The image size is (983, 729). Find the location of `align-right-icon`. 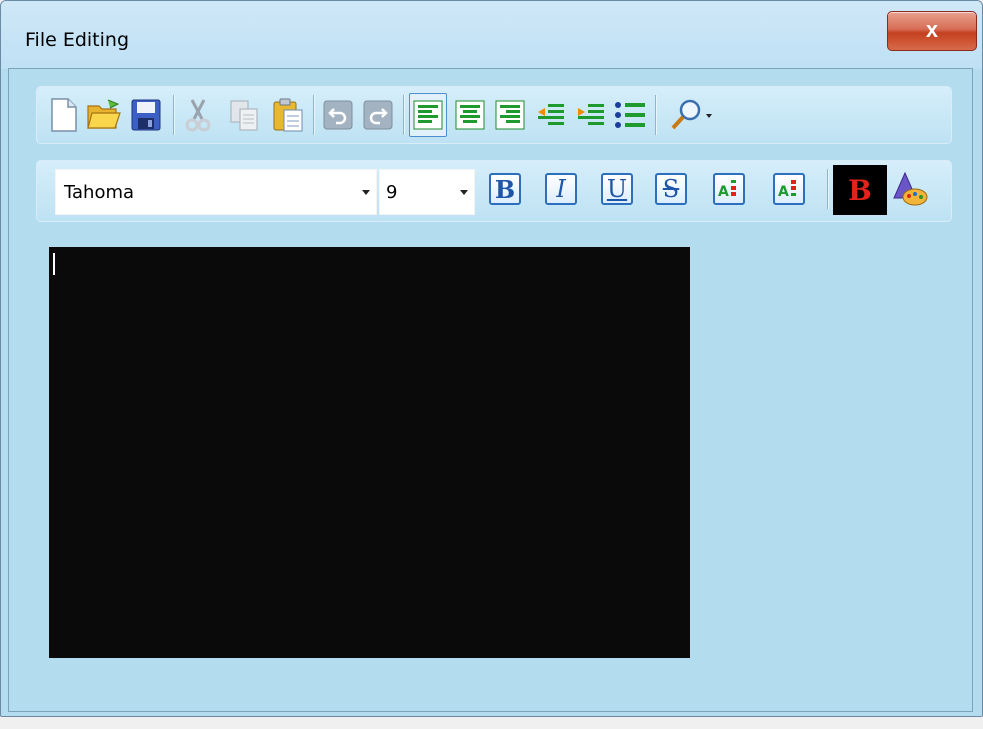

align-right-icon is located at coordinates (510, 115).